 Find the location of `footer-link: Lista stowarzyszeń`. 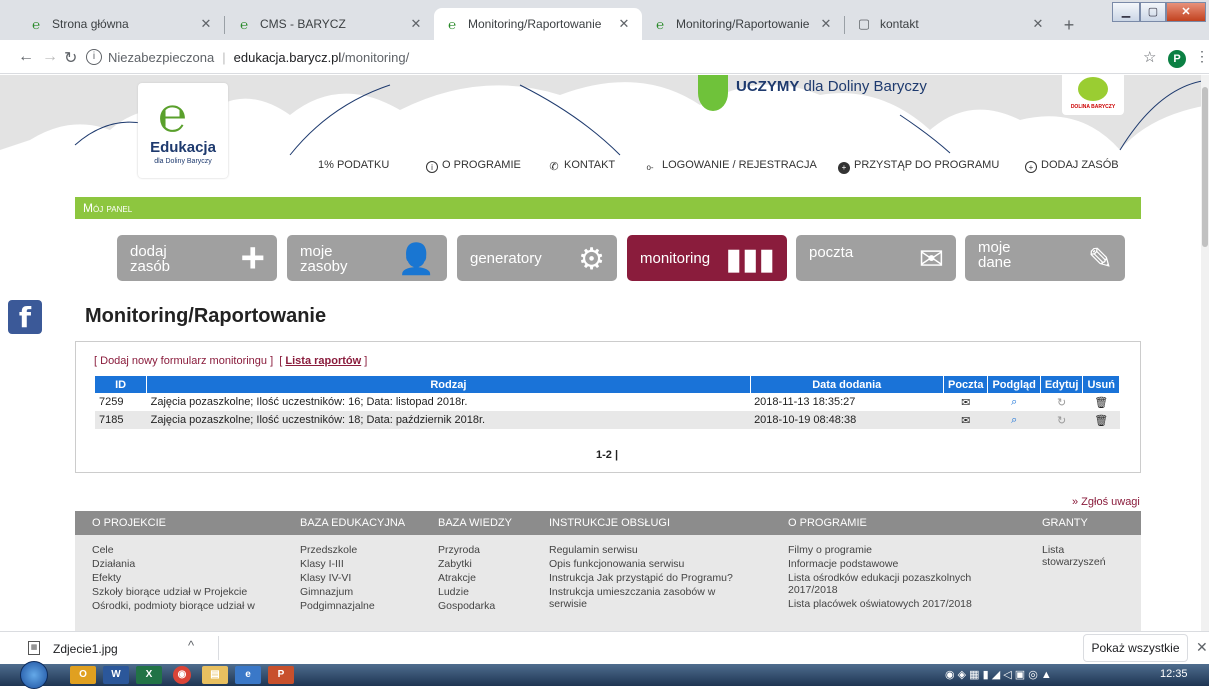

footer-link: Lista stowarzyszeń is located at coordinates (1087, 556).